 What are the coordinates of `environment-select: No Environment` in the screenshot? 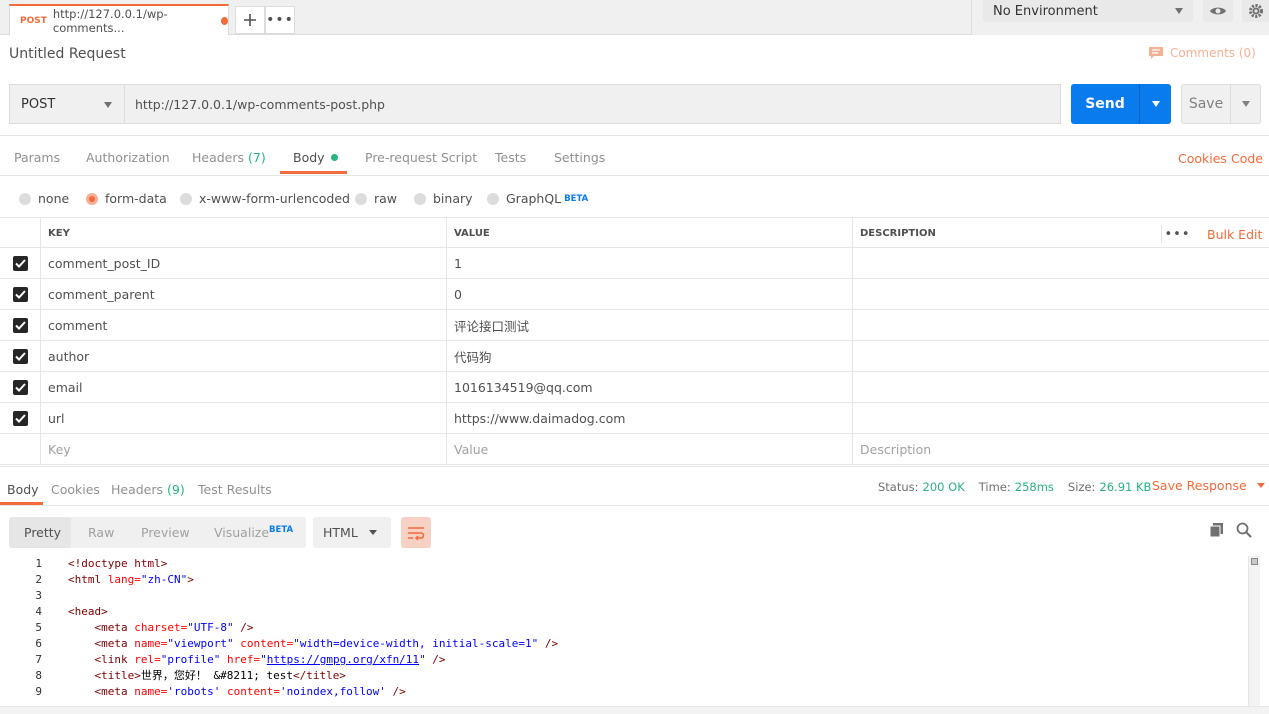 It's located at (1088, 11).